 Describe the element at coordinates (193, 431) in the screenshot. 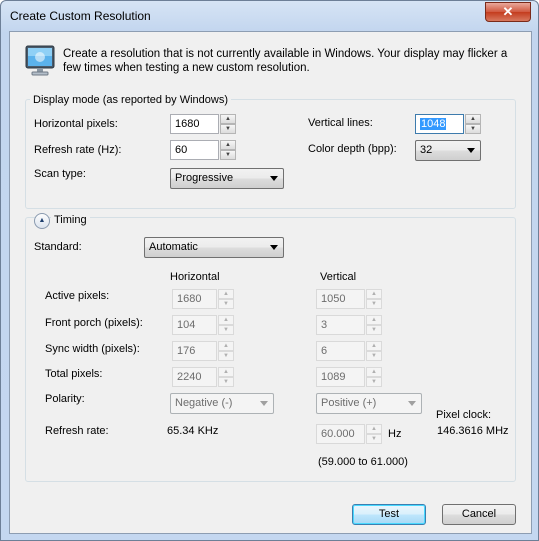

I see `horizontal-refresh-value: 65.34 KHz` at that location.